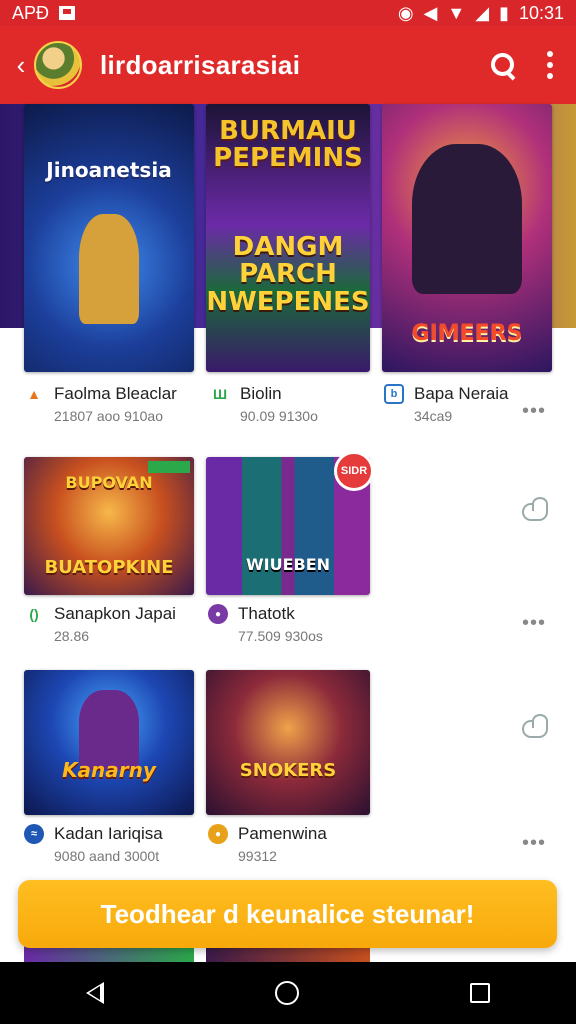 This screenshot has height=1024, width=576. What do you see at coordinates (467, 333) in the screenshot?
I see `card-art-text: GIMEERS` at bounding box center [467, 333].